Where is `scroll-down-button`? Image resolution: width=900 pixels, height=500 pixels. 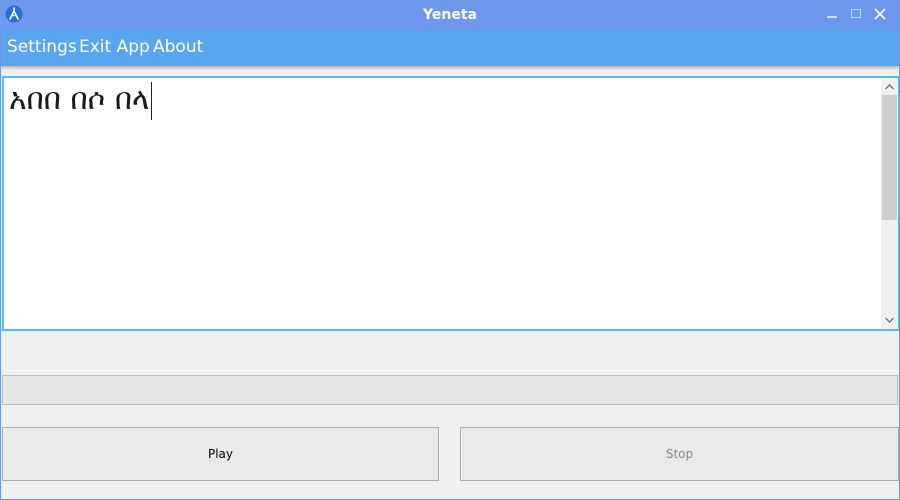 scroll-down-button is located at coordinates (889, 320).